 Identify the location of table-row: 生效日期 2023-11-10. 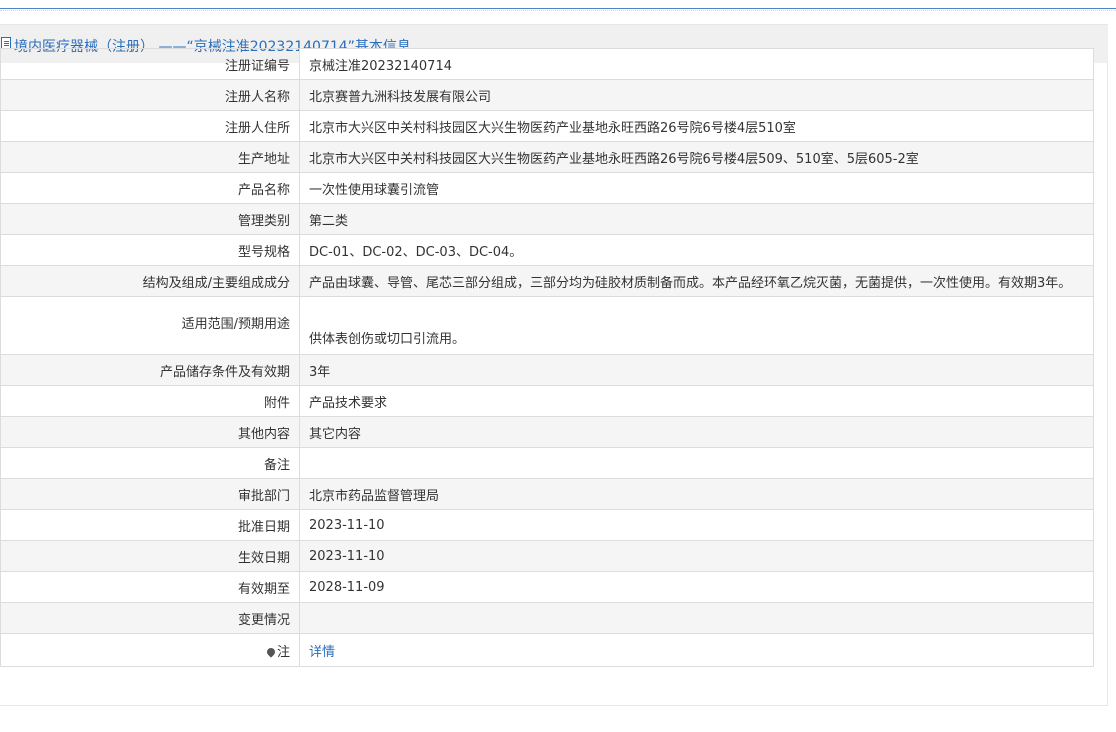
(547, 556).